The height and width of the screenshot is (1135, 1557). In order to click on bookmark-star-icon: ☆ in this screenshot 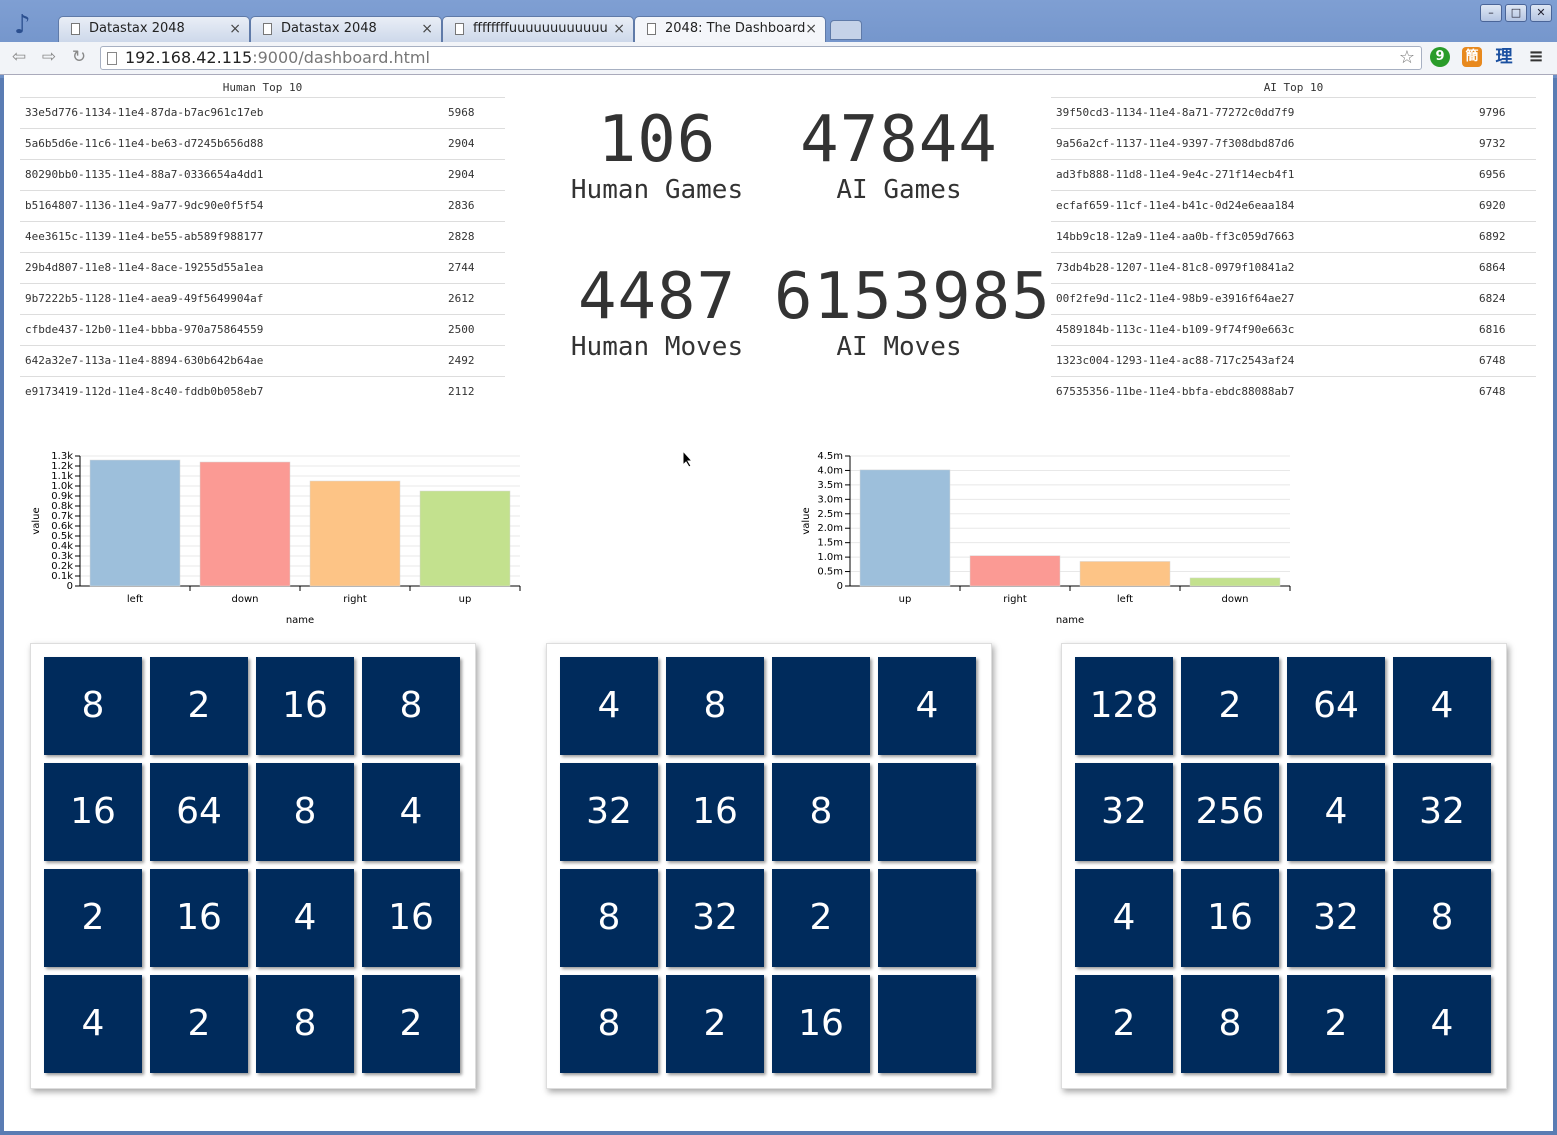, I will do `click(1407, 58)`.